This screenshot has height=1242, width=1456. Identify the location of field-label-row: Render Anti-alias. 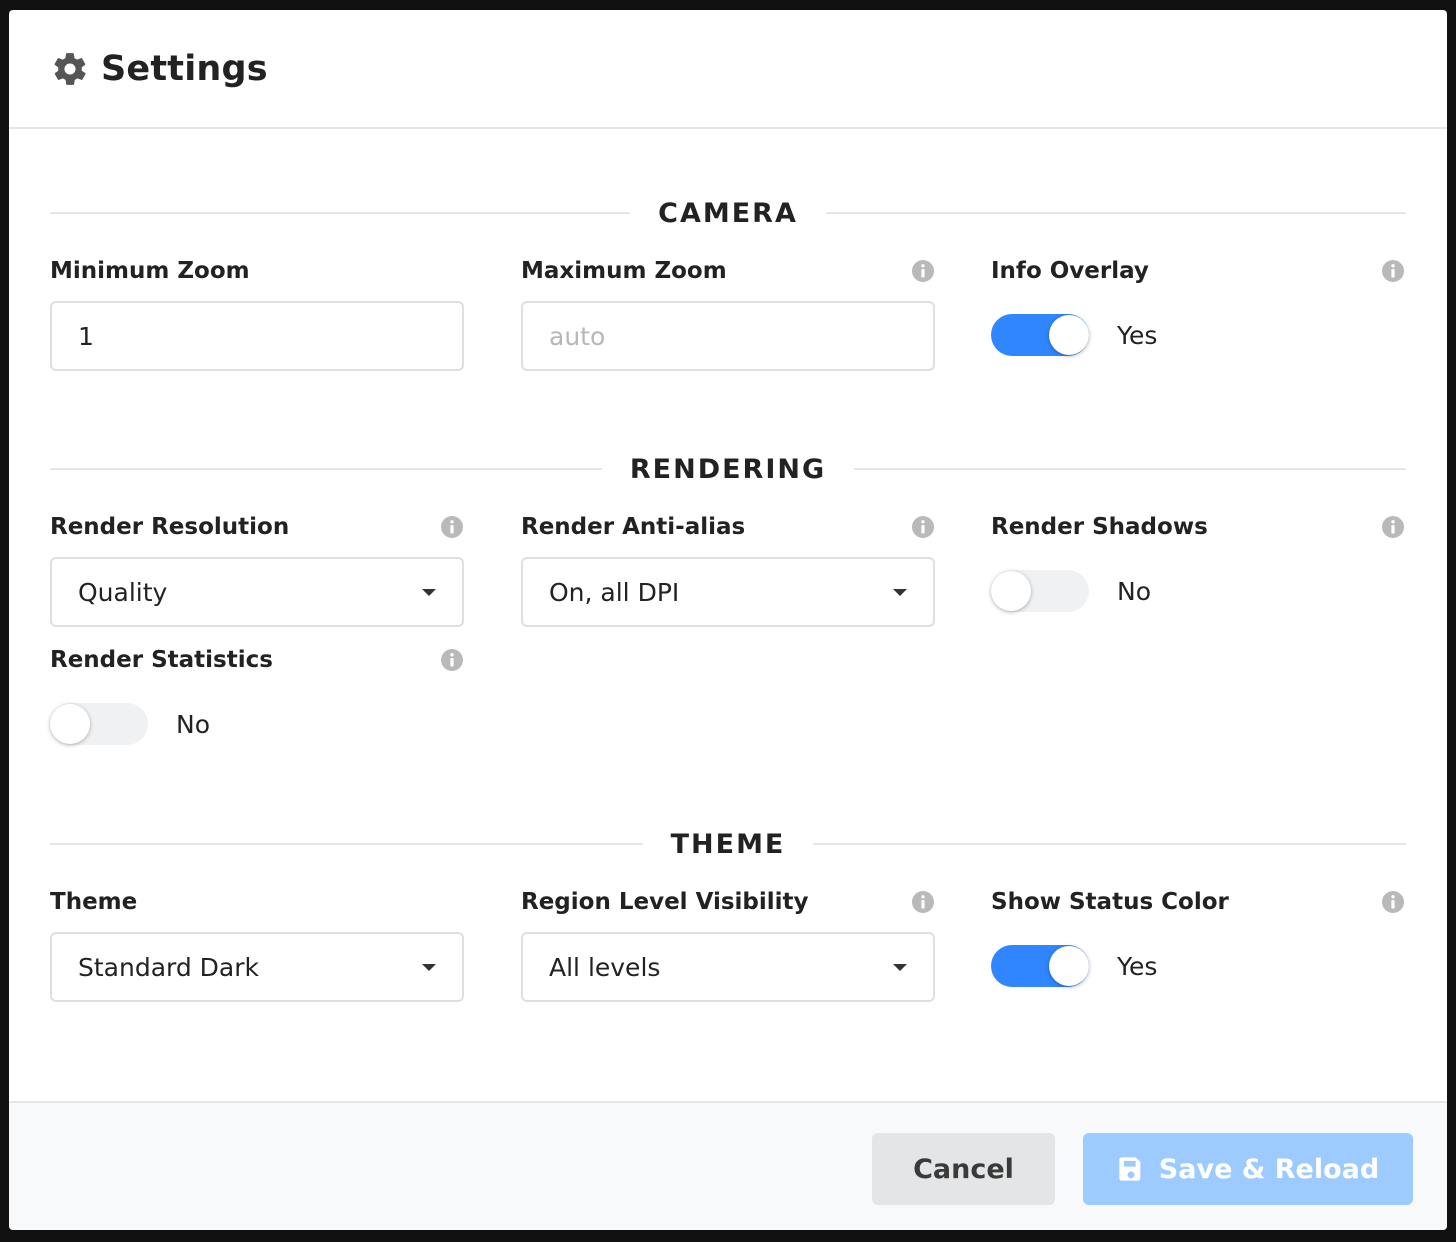
(728, 527).